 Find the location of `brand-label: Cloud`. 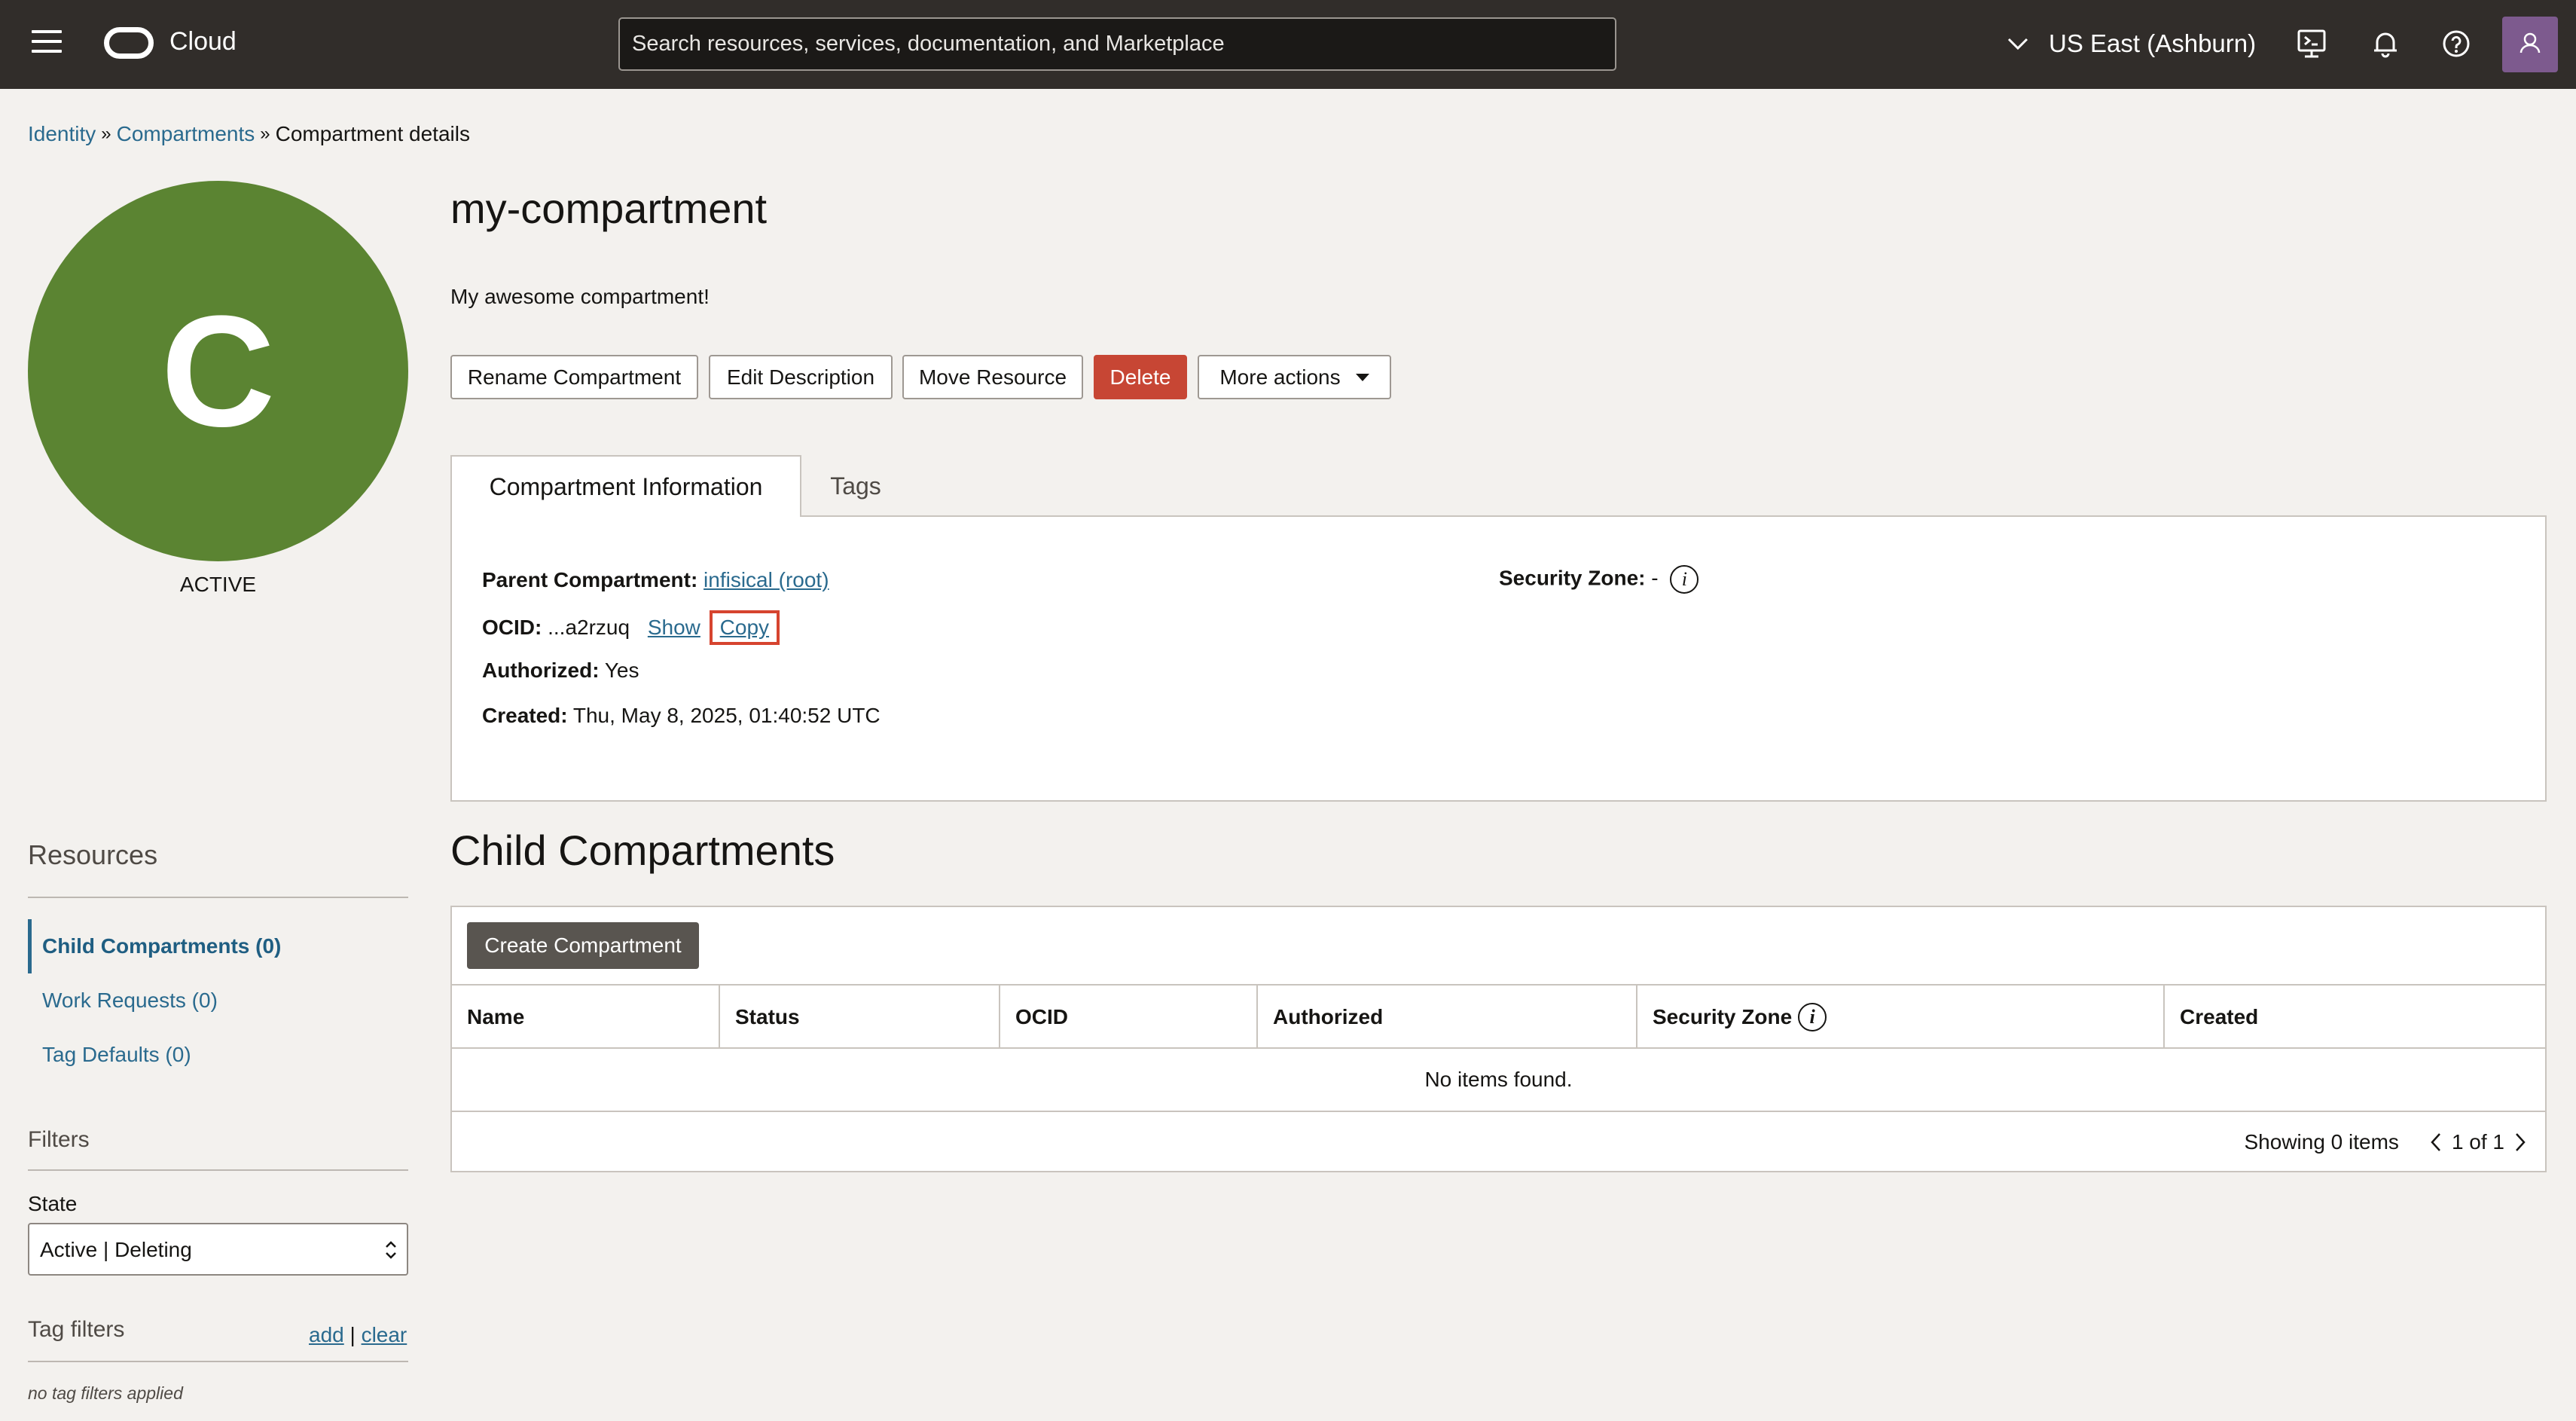

brand-label: Cloud is located at coordinates (203, 42).